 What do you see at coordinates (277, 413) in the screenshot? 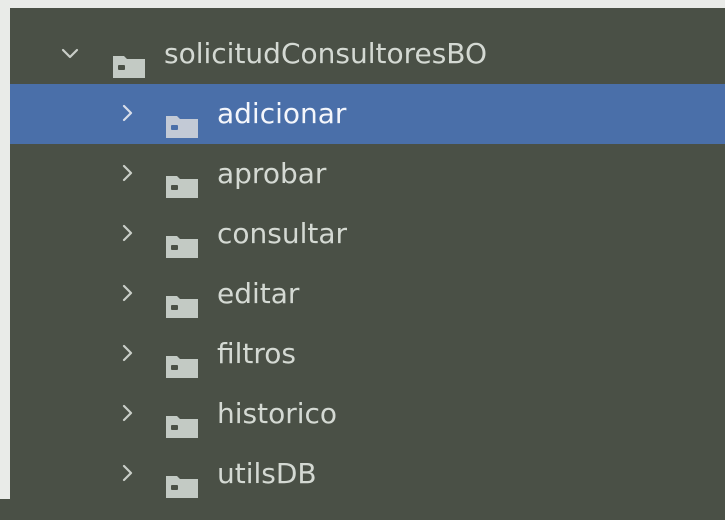
I see `tree-item-label: historico` at bounding box center [277, 413].